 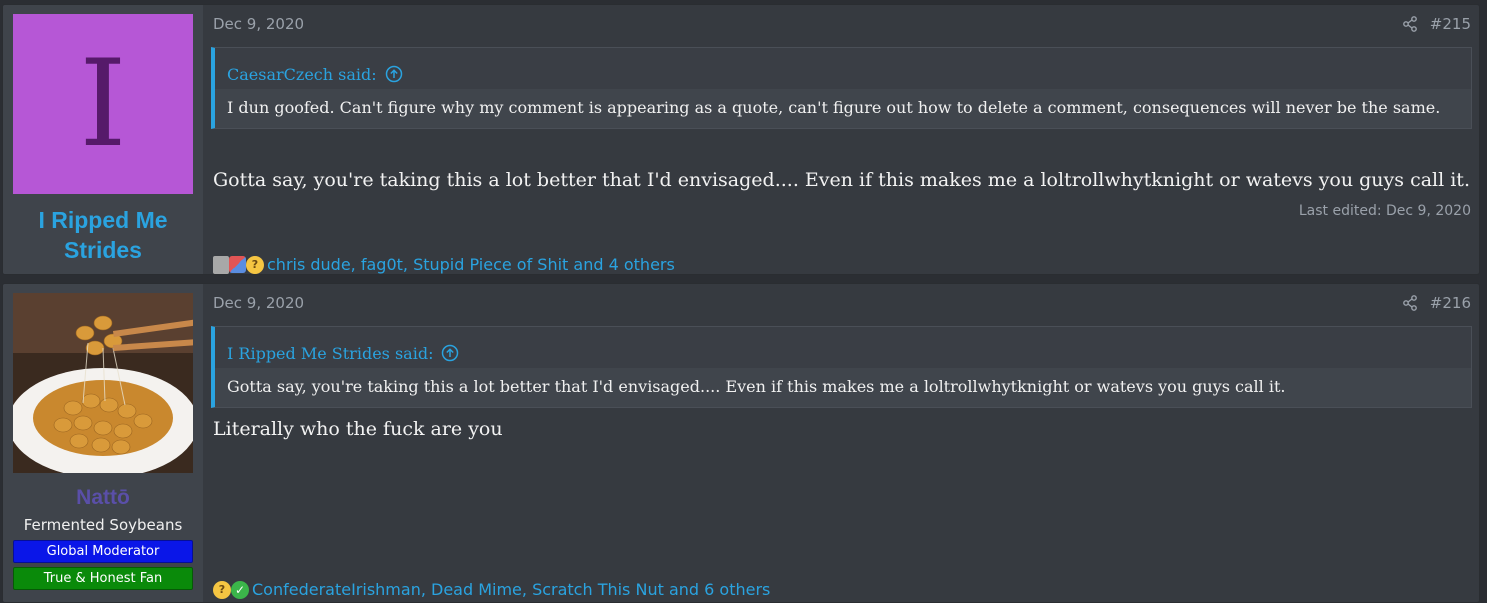 What do you see at coordinates (843, 347) in the screenshot?
I see `quote-attribution: I Ripped Me Strides said:` at bounding box center [843, 347].